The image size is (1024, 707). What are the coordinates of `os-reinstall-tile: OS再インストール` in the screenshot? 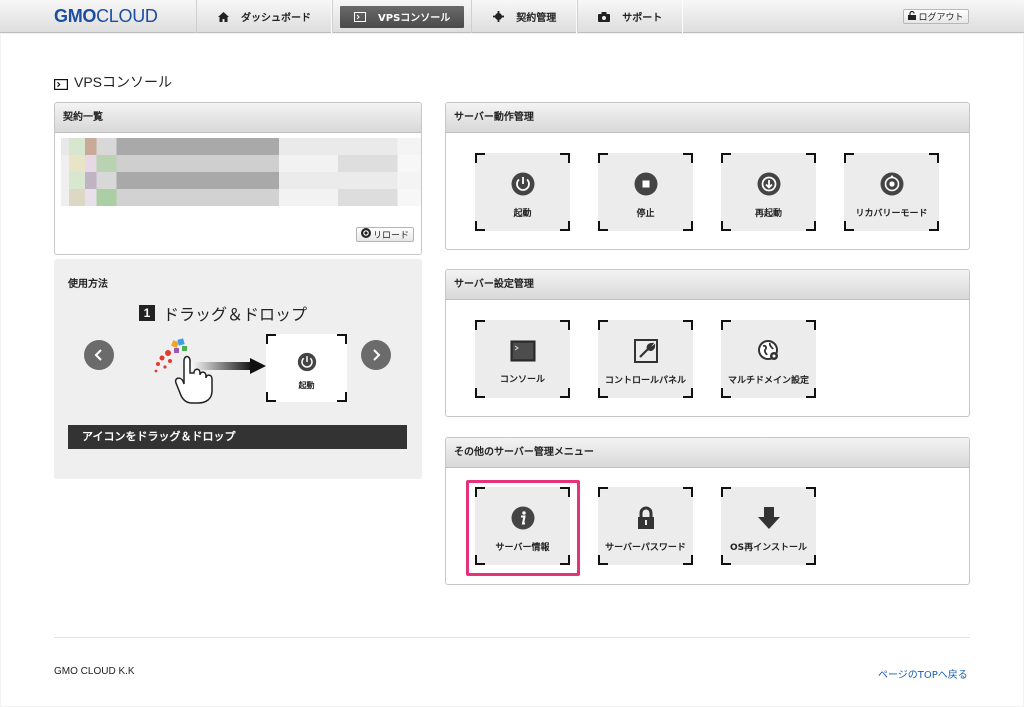 It's located at (768, 526).